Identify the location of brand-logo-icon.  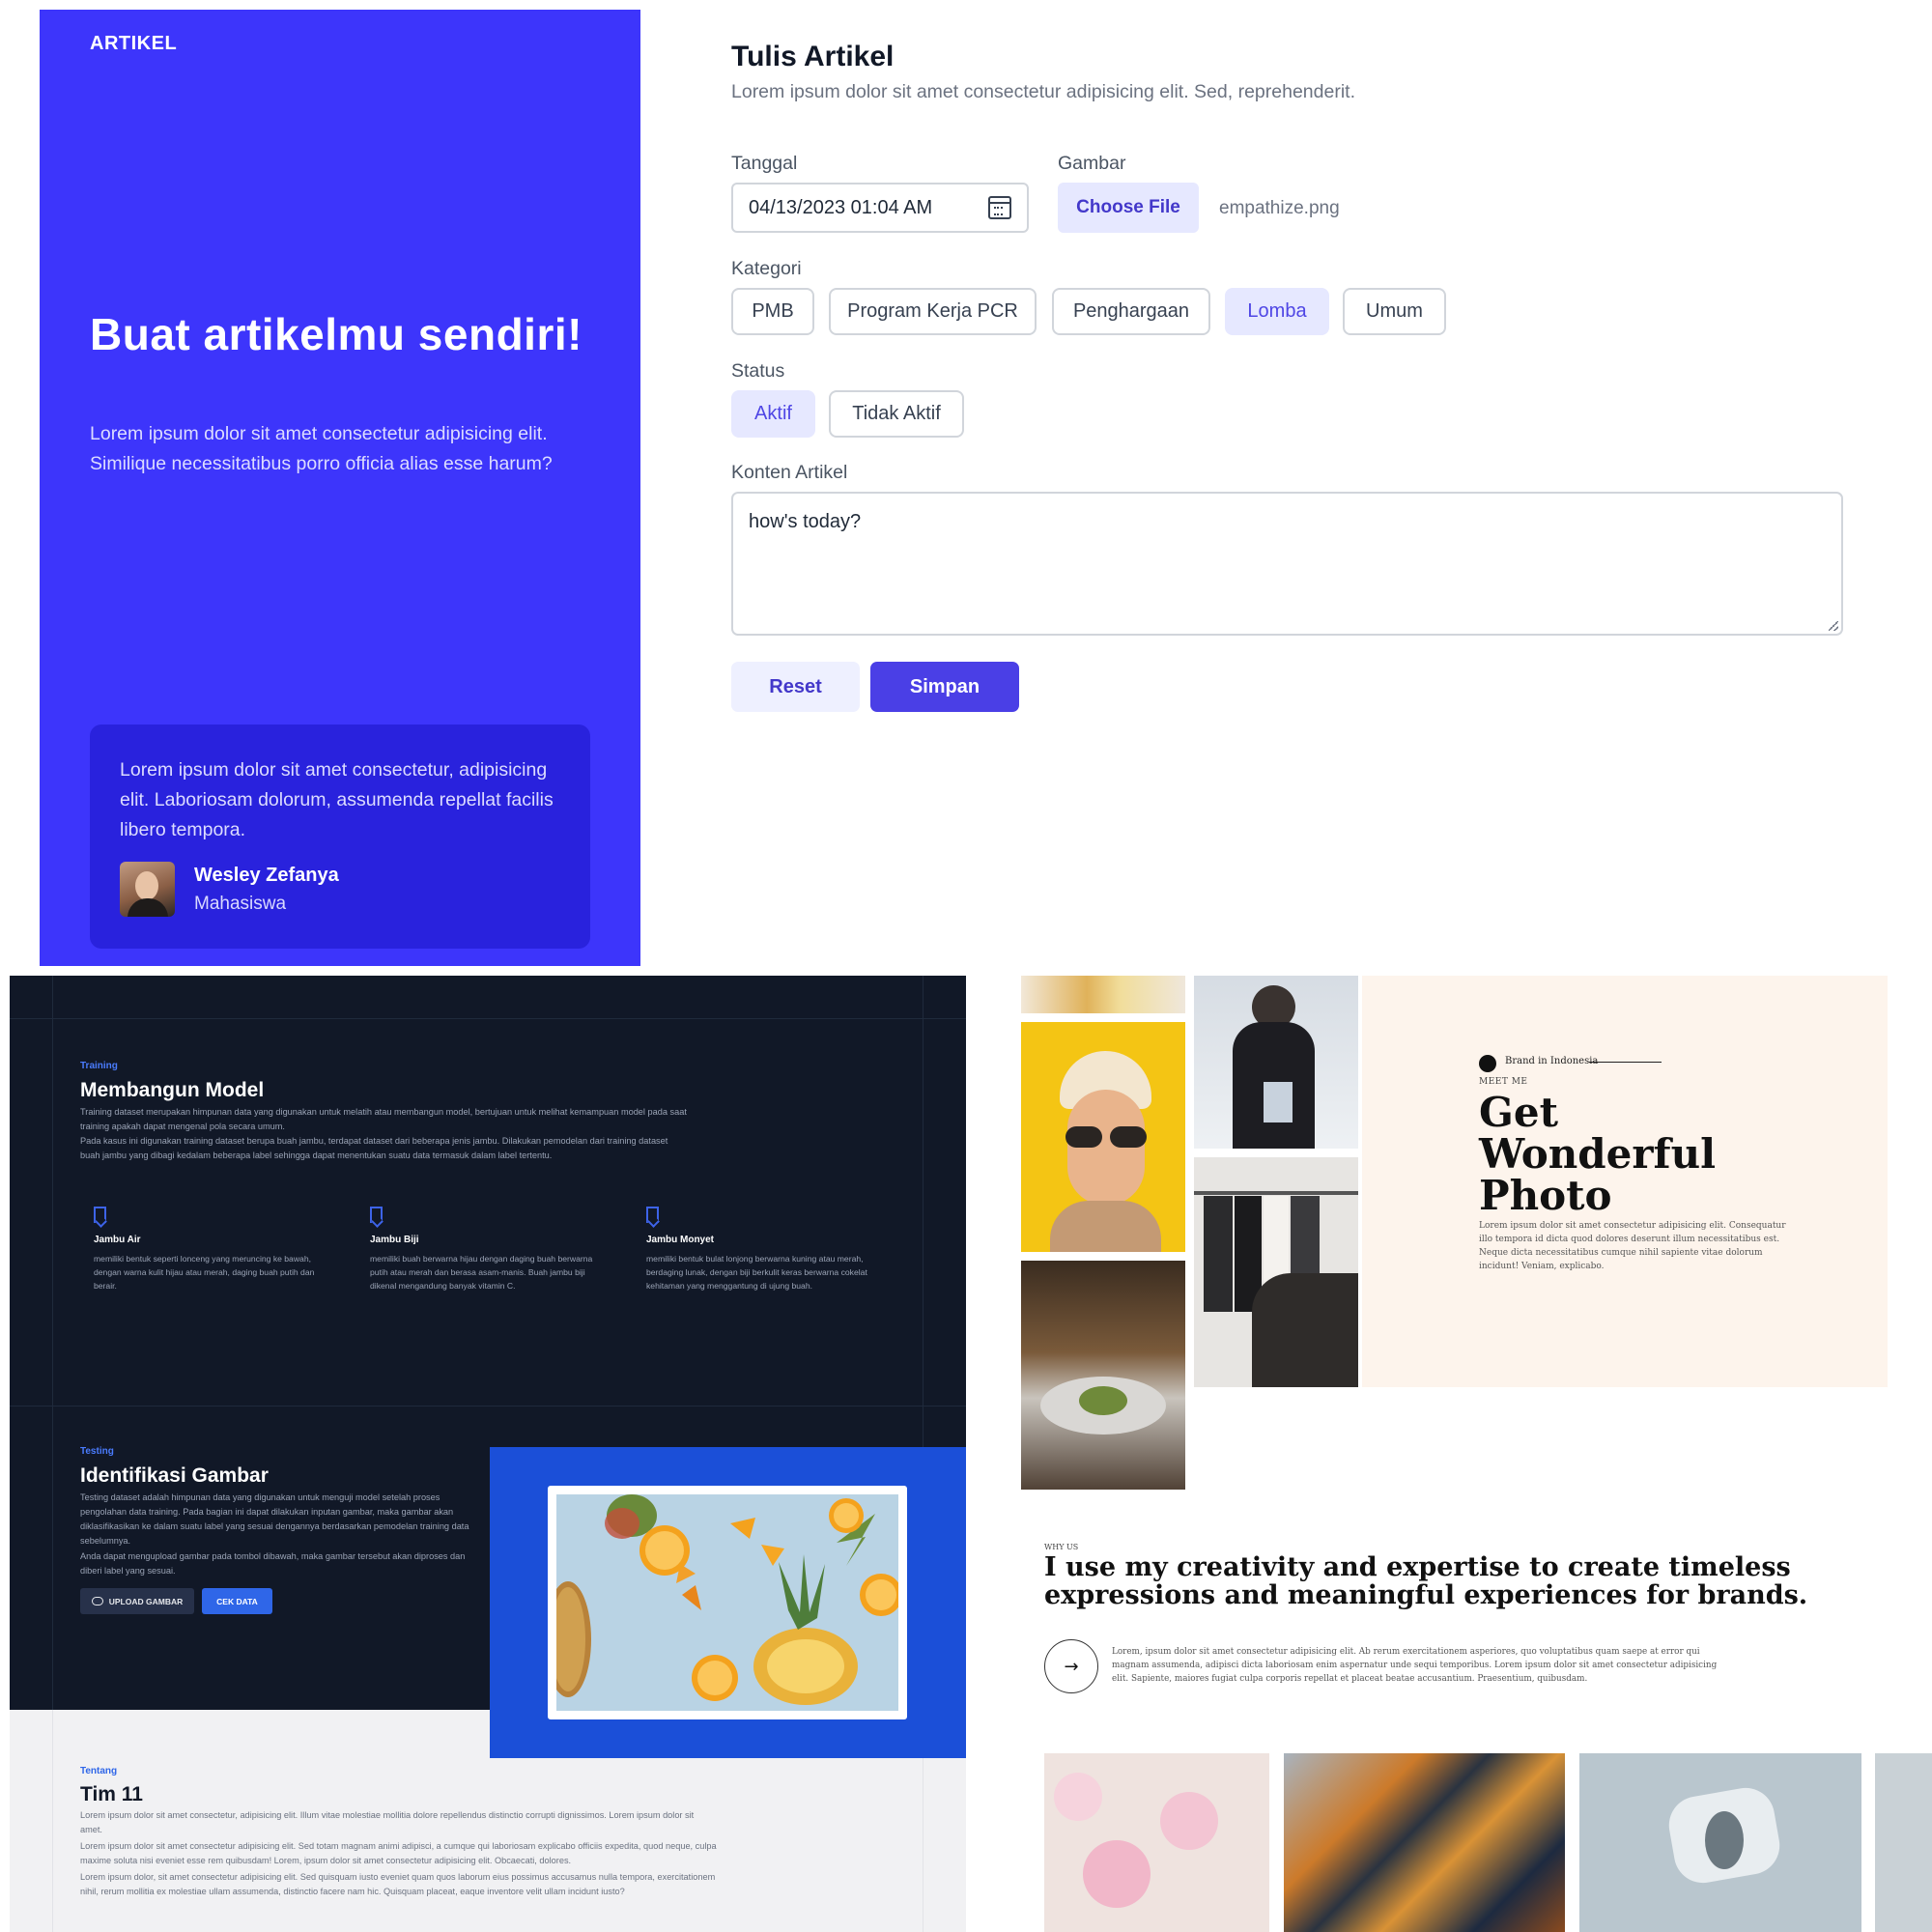
(1487, 1063).